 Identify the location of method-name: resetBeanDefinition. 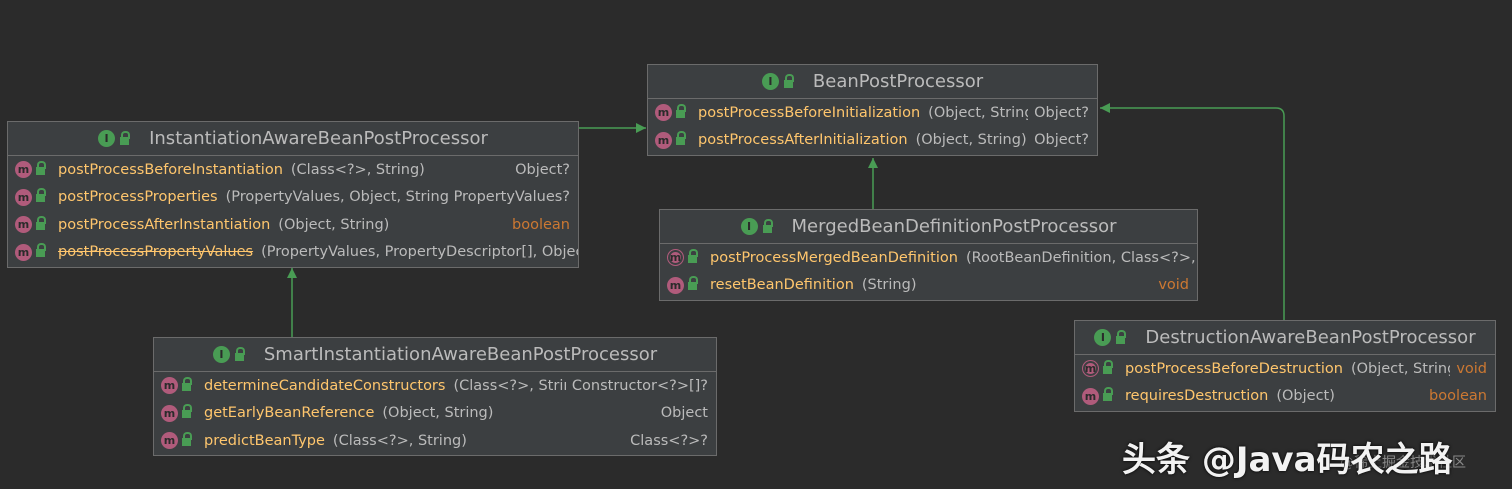
(782, 285).